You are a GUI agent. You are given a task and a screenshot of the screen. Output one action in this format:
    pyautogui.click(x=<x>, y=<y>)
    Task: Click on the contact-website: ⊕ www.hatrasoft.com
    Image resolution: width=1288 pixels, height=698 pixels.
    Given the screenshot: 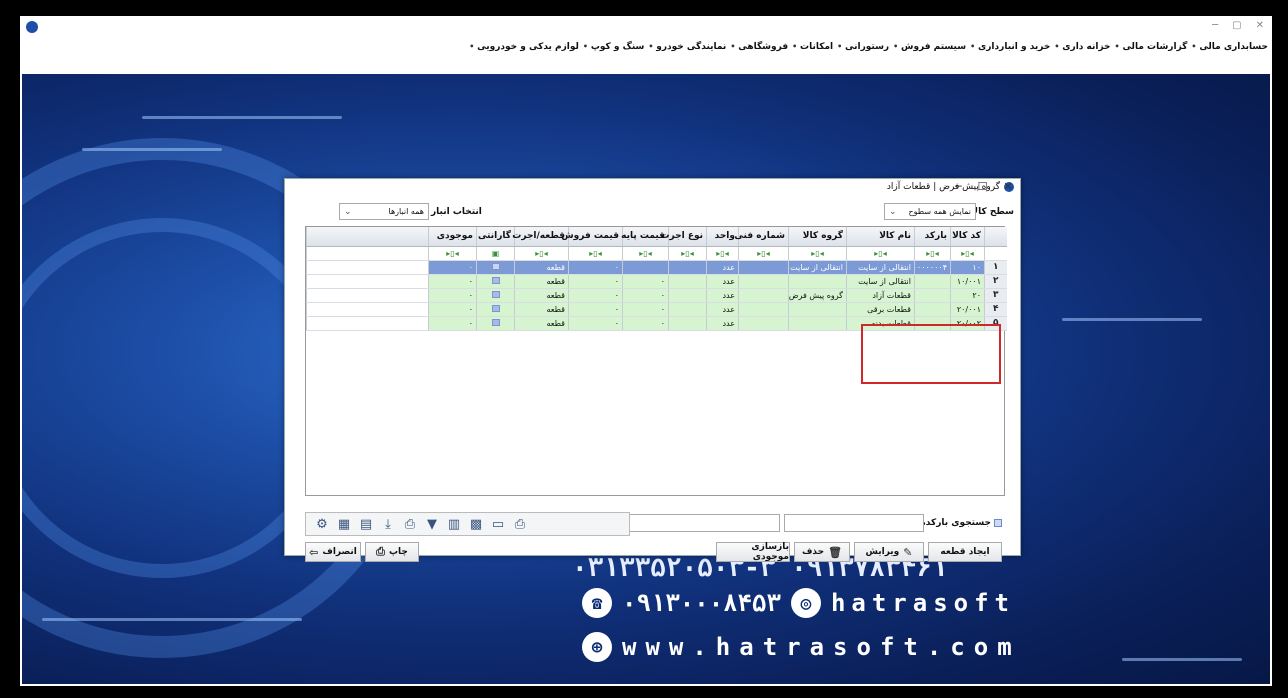 What is the action you would take?
    pyautogui.click(x=801, y=647)
    